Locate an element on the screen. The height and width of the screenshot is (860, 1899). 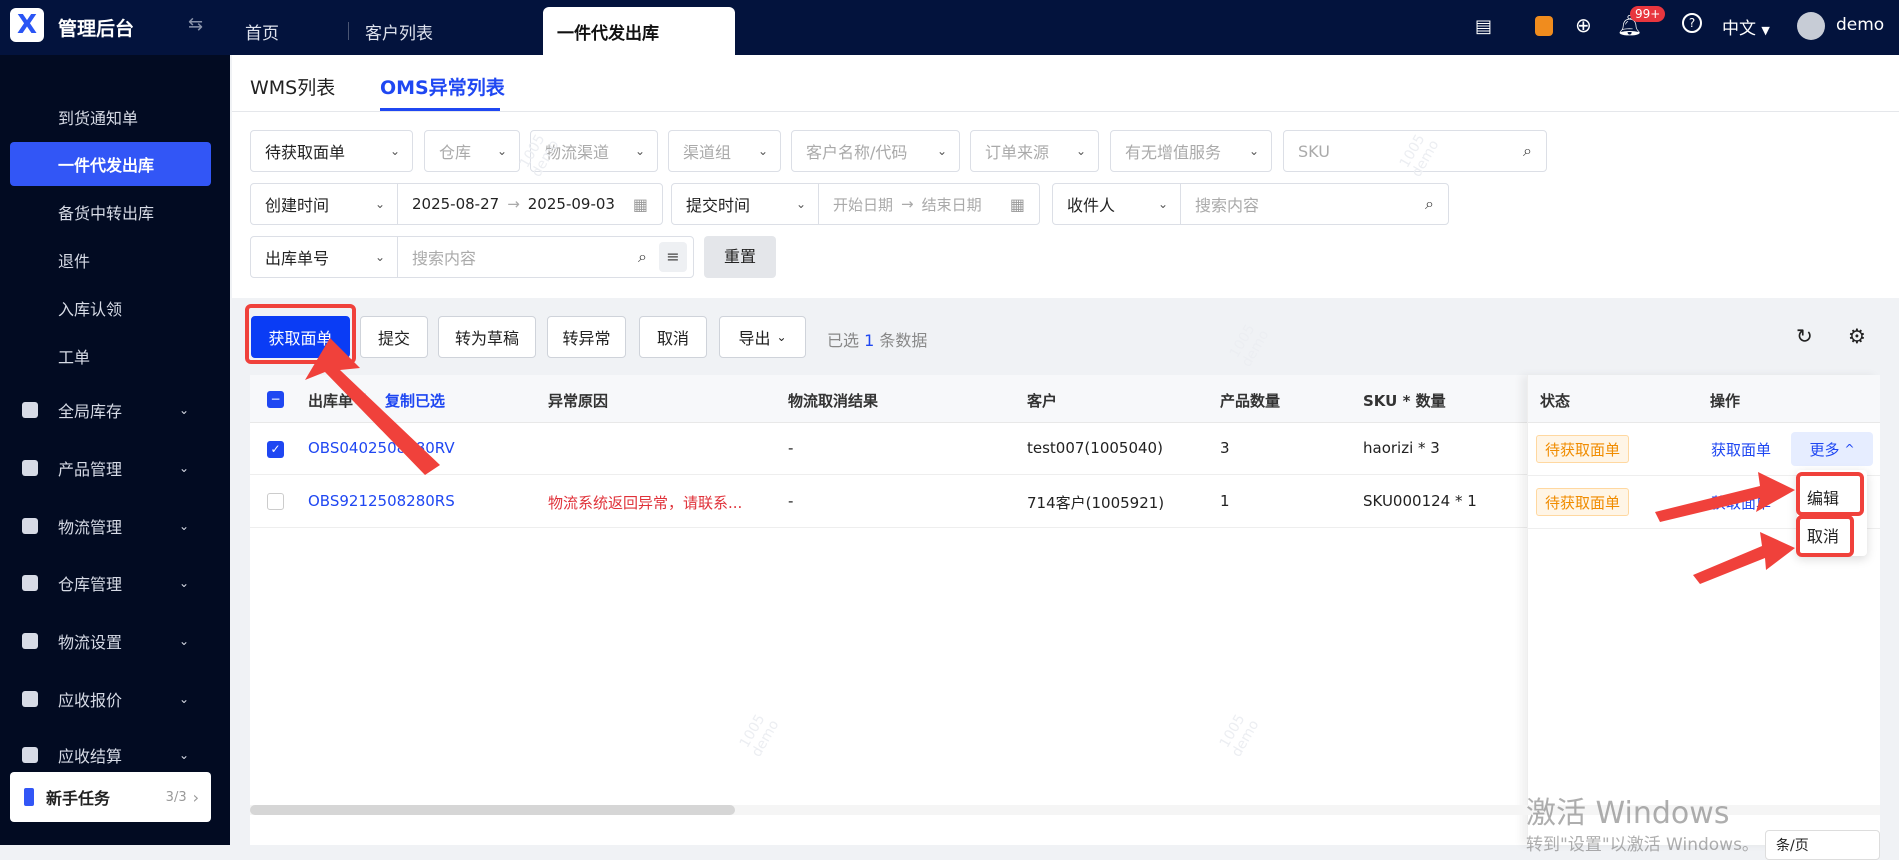
arrow-to-cancel is located at coordinates (1744, 558).